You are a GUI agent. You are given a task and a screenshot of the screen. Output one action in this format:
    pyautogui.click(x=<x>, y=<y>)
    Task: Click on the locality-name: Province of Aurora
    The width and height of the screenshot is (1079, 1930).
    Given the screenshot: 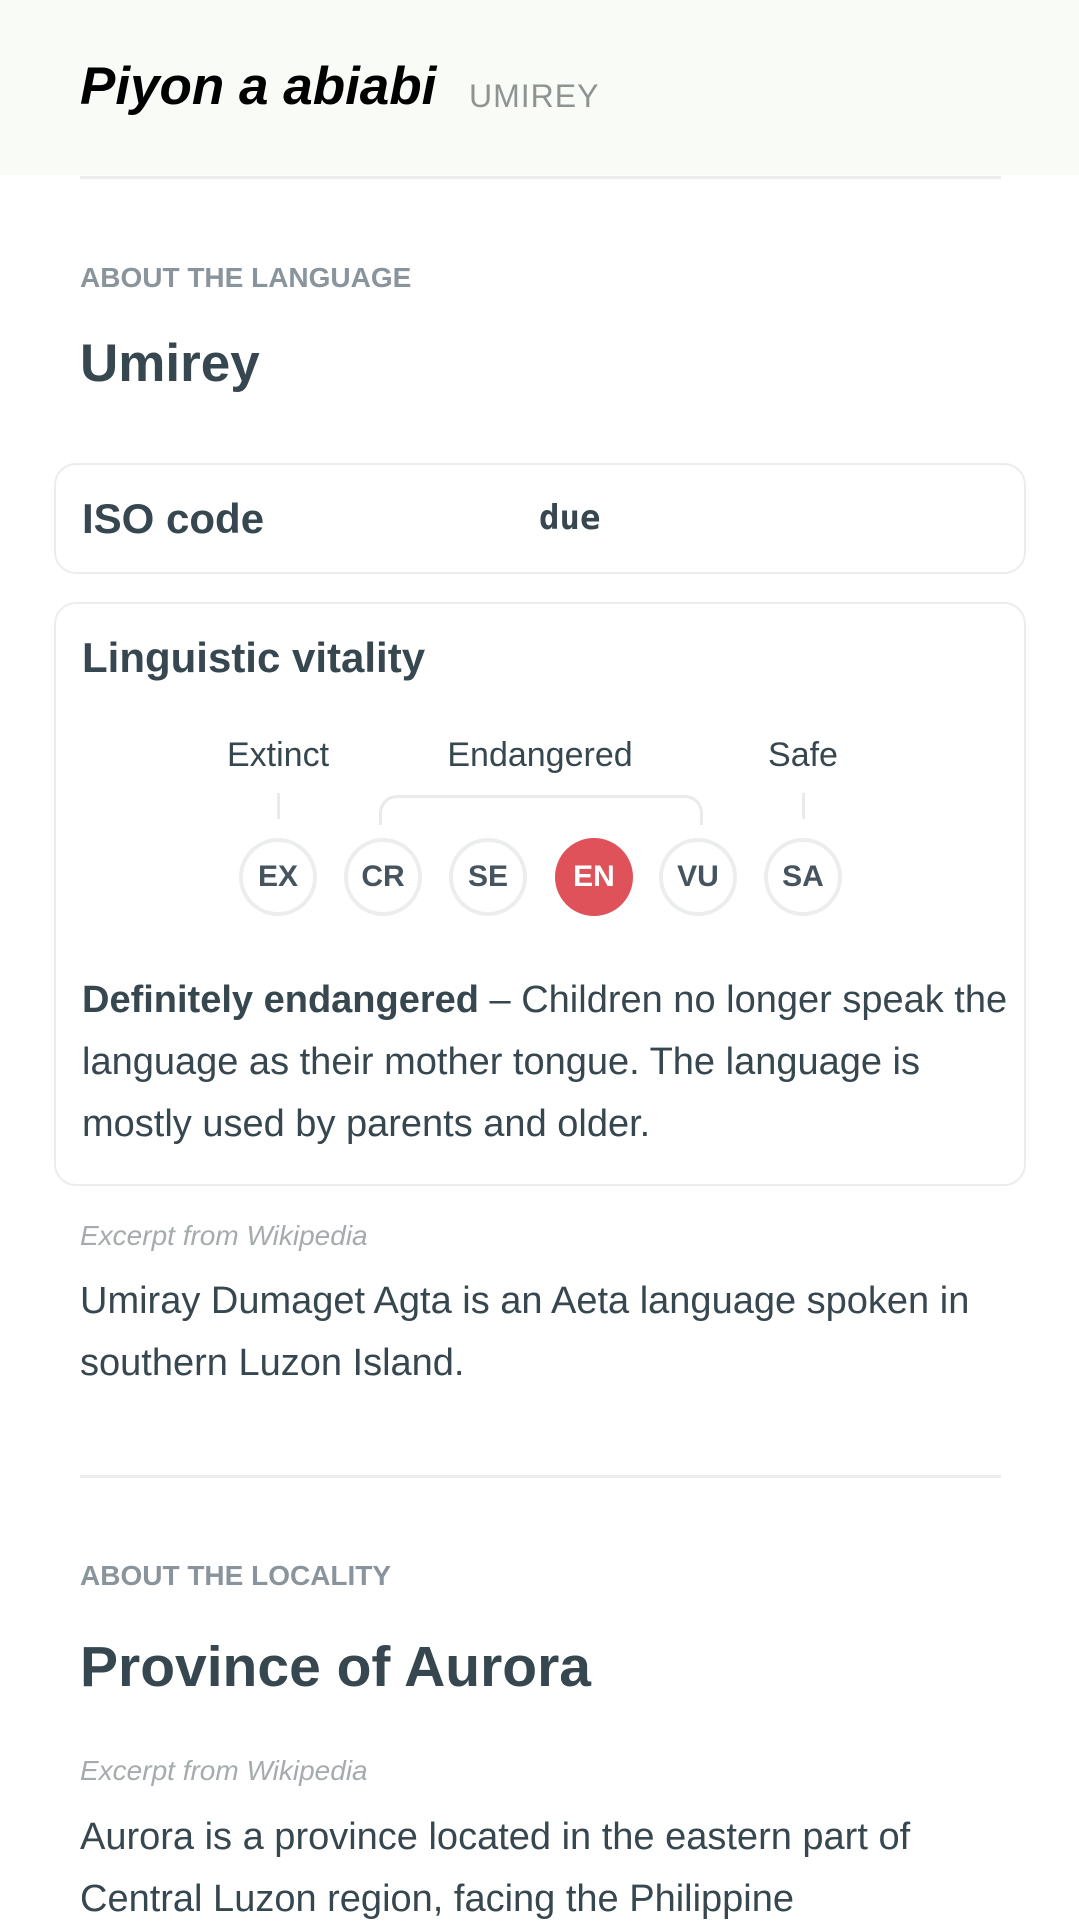 What is the action you would take?
    pyautogui.click(x=335, y=1667)
    